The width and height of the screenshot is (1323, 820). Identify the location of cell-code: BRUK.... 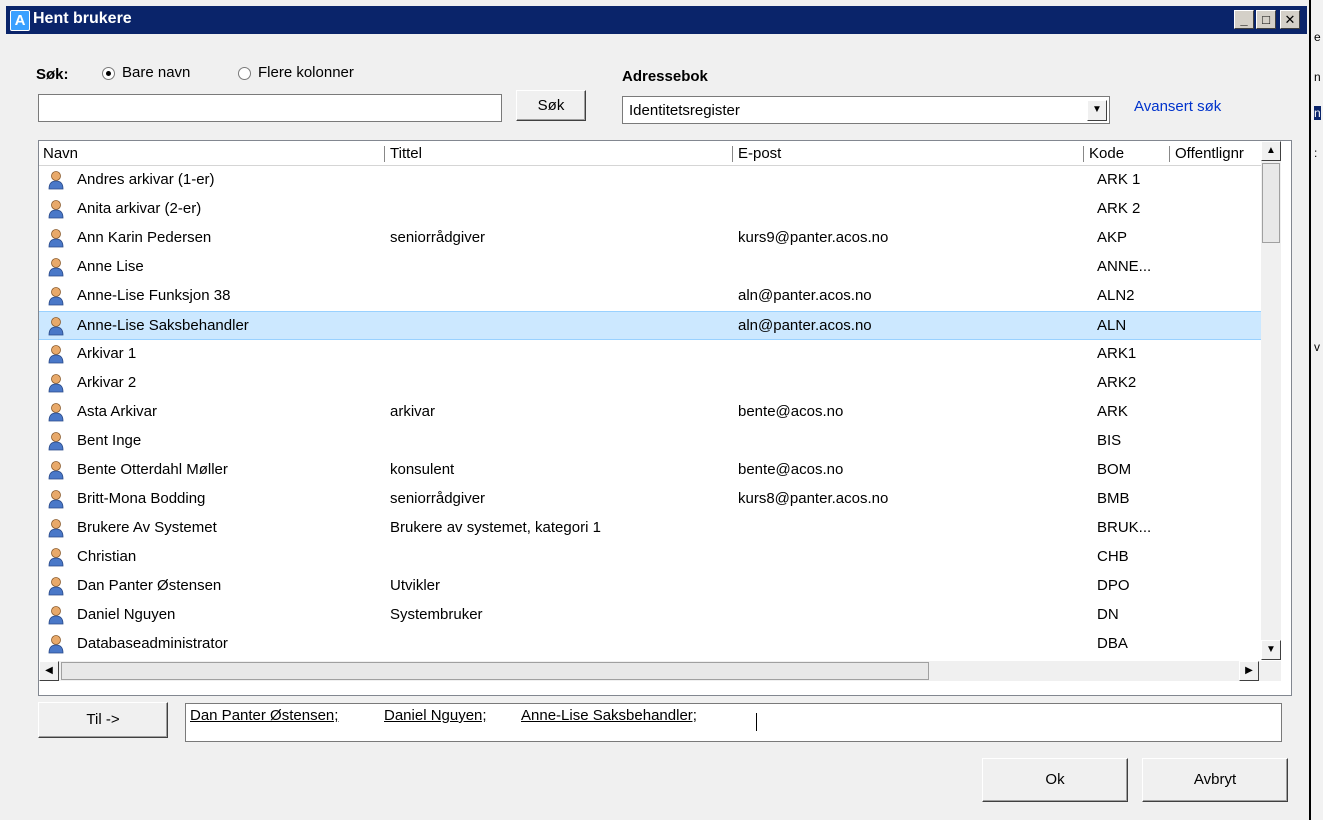
(1124, 527).